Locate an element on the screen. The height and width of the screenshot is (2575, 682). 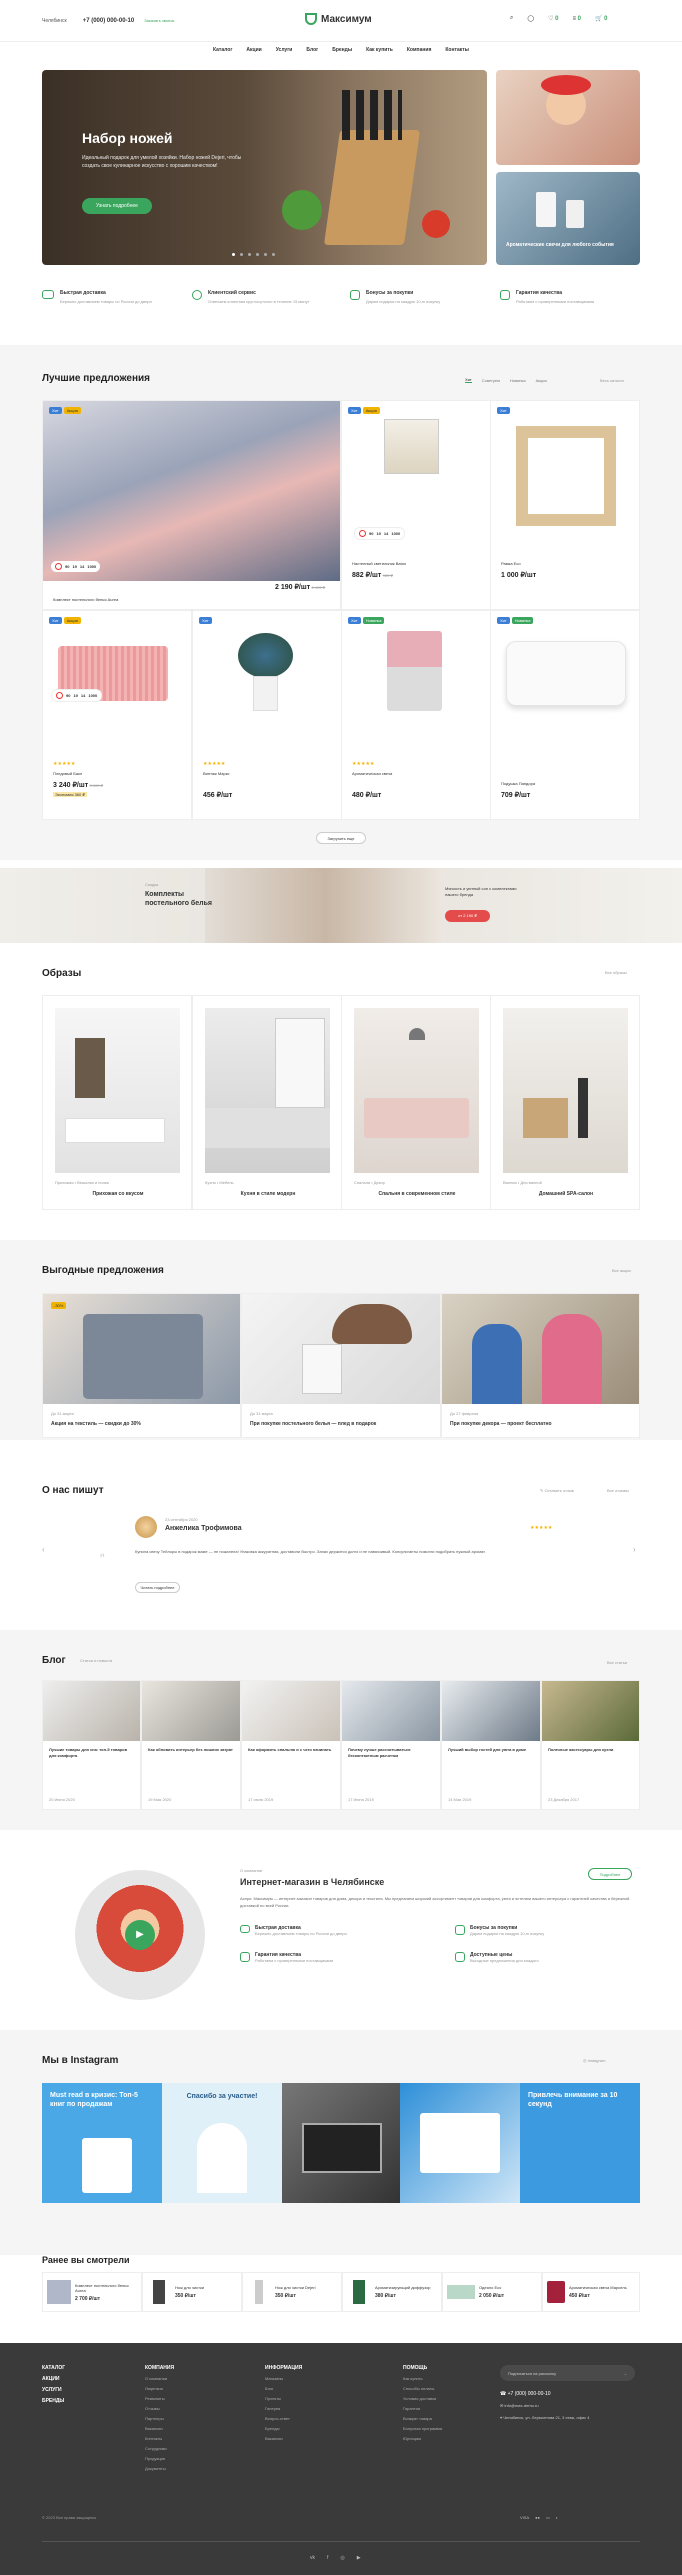
review-prev-arrow: ‹ is located at coordinates (43, 1549).